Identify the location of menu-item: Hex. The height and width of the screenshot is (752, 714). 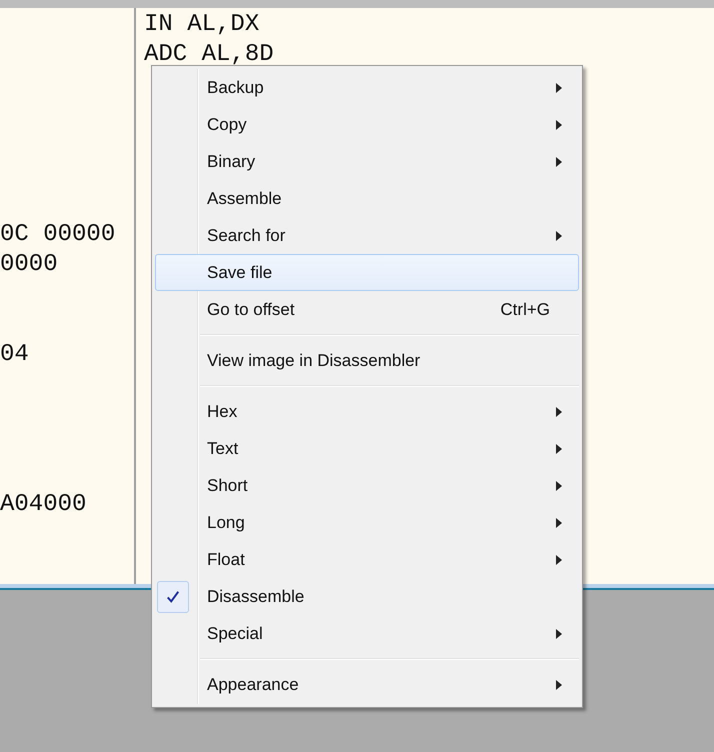
(367, 411).